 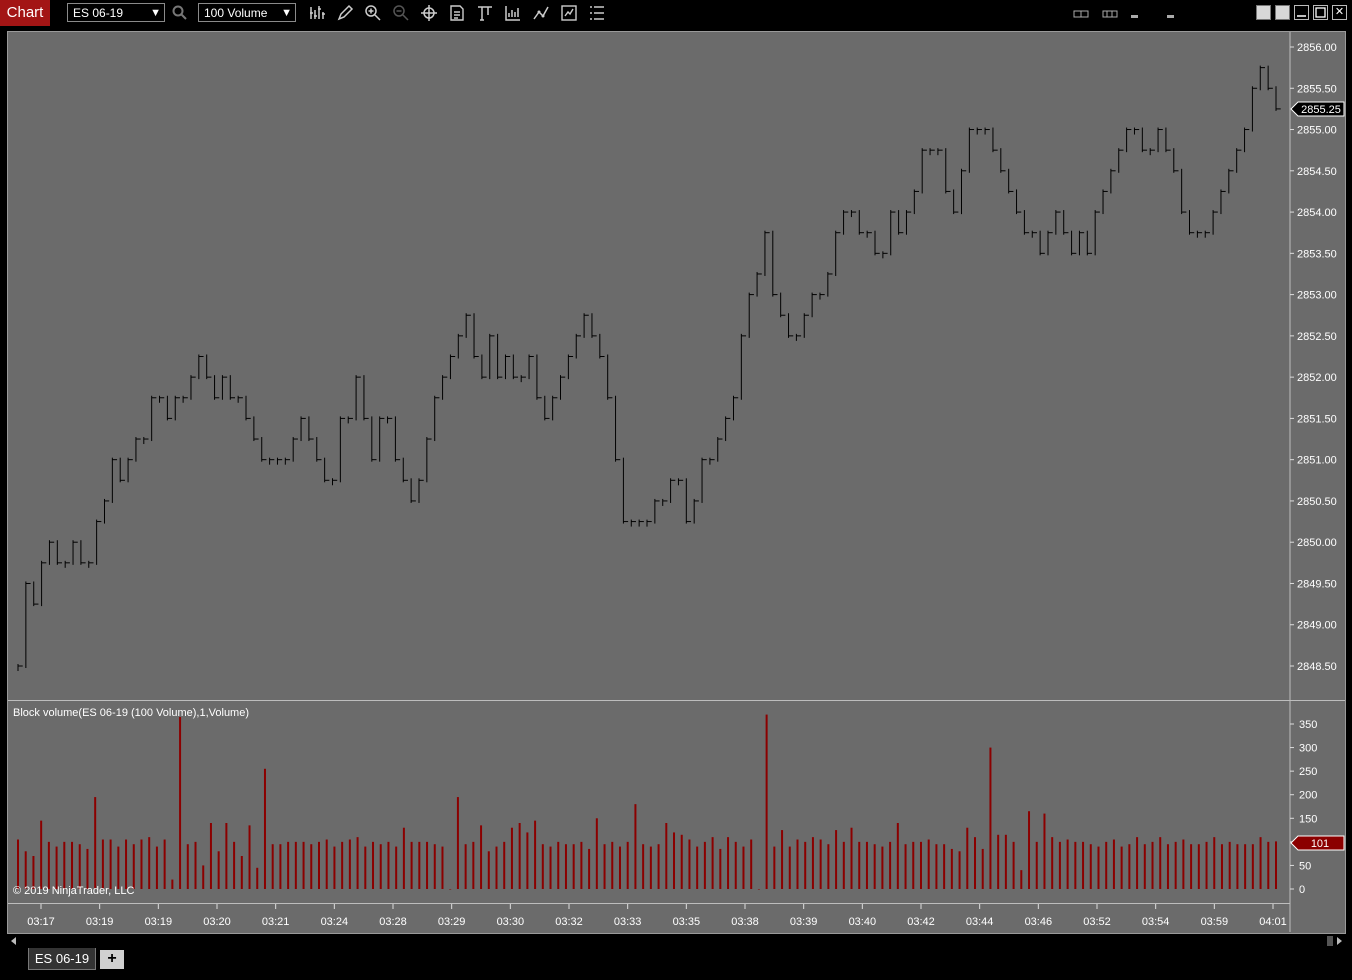 What do you see at coordinates (429, 13) in the screenshot?
I see `crosshair-icon` at bounding box center [429, 13].